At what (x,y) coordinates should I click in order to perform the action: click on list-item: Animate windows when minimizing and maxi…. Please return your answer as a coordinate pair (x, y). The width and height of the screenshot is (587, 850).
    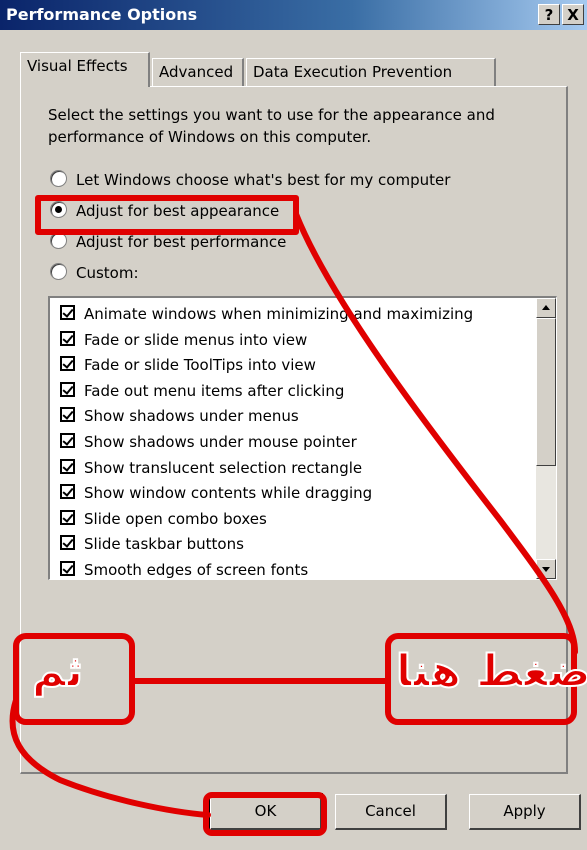
    Looking at the image, I should click on (266, 315).